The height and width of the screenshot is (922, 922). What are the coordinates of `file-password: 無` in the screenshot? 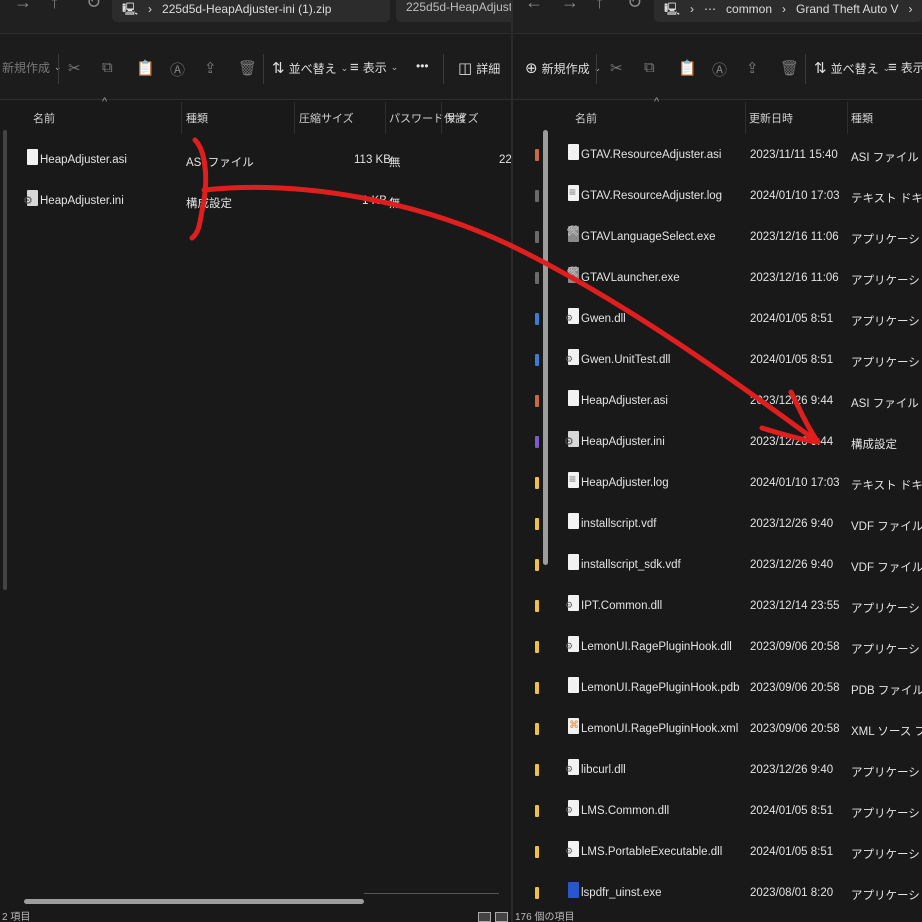 It's located at (395, 163).